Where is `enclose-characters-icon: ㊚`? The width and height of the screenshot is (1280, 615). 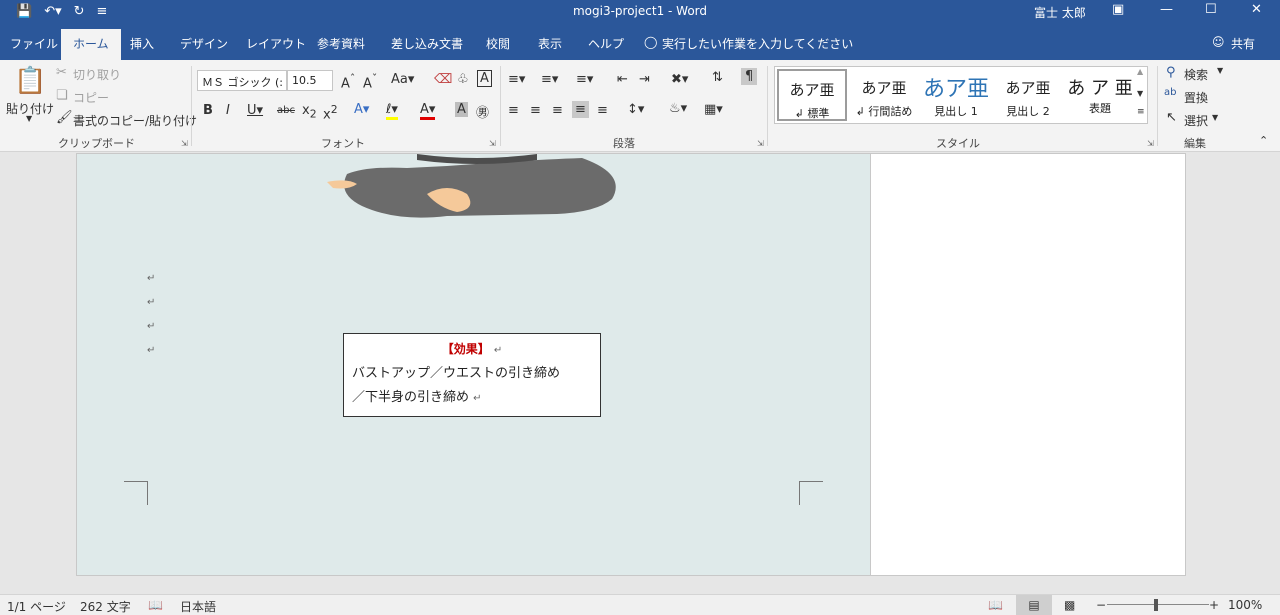
enclose-characters-icon: ㊚ is located at coordinates (482, 111).